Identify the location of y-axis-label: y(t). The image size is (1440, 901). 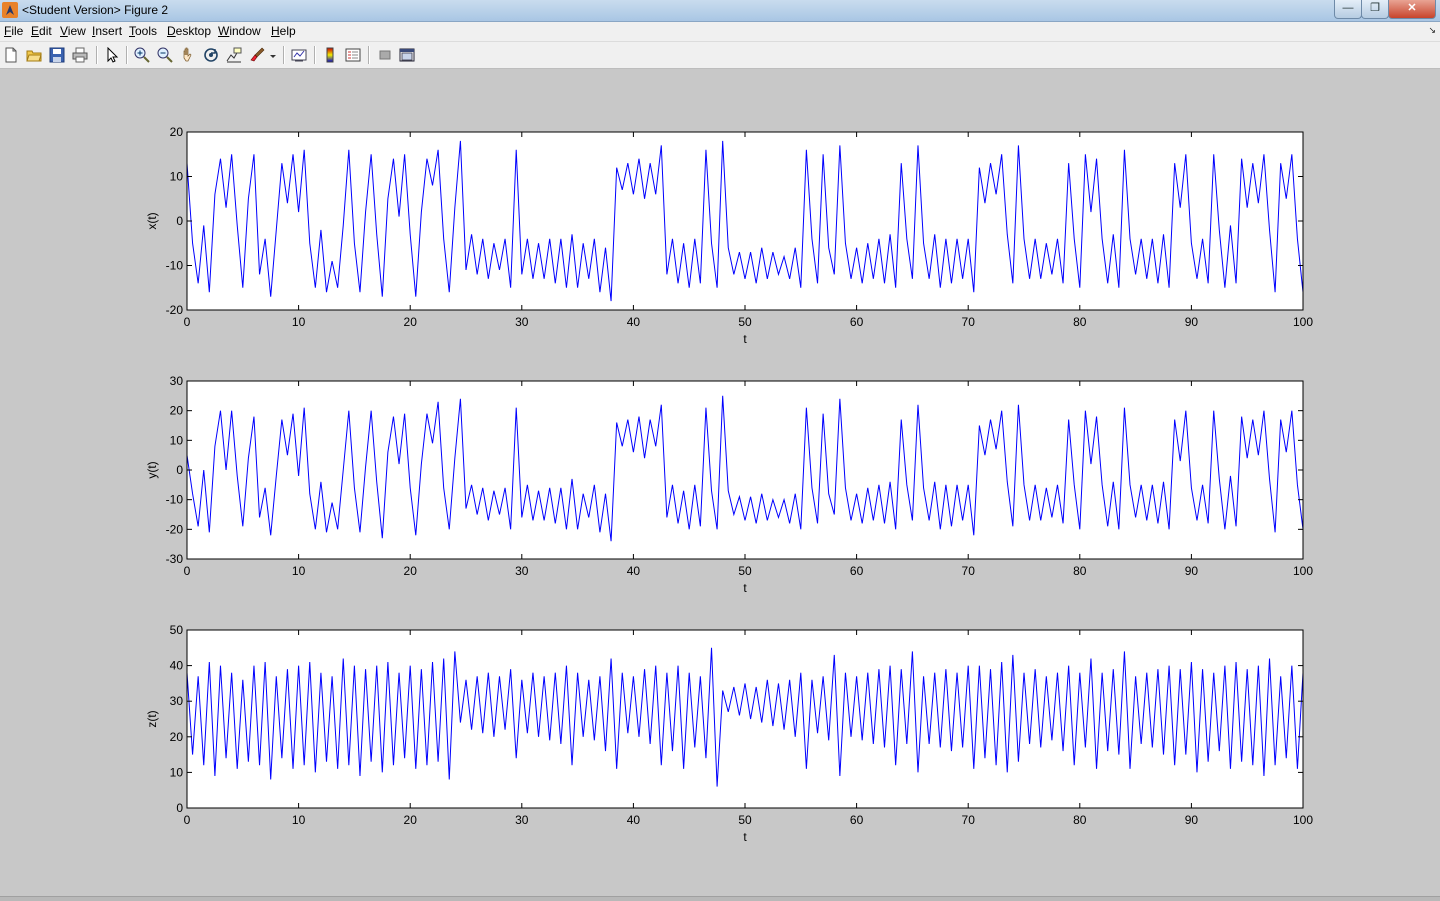
(152, 469).